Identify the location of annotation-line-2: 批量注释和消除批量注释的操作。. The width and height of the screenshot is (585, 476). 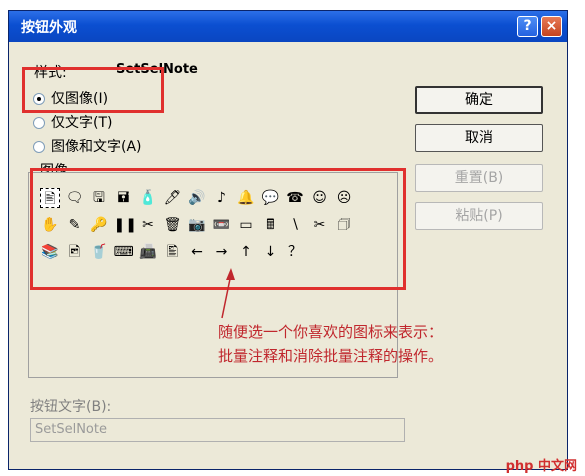
(331, 356).